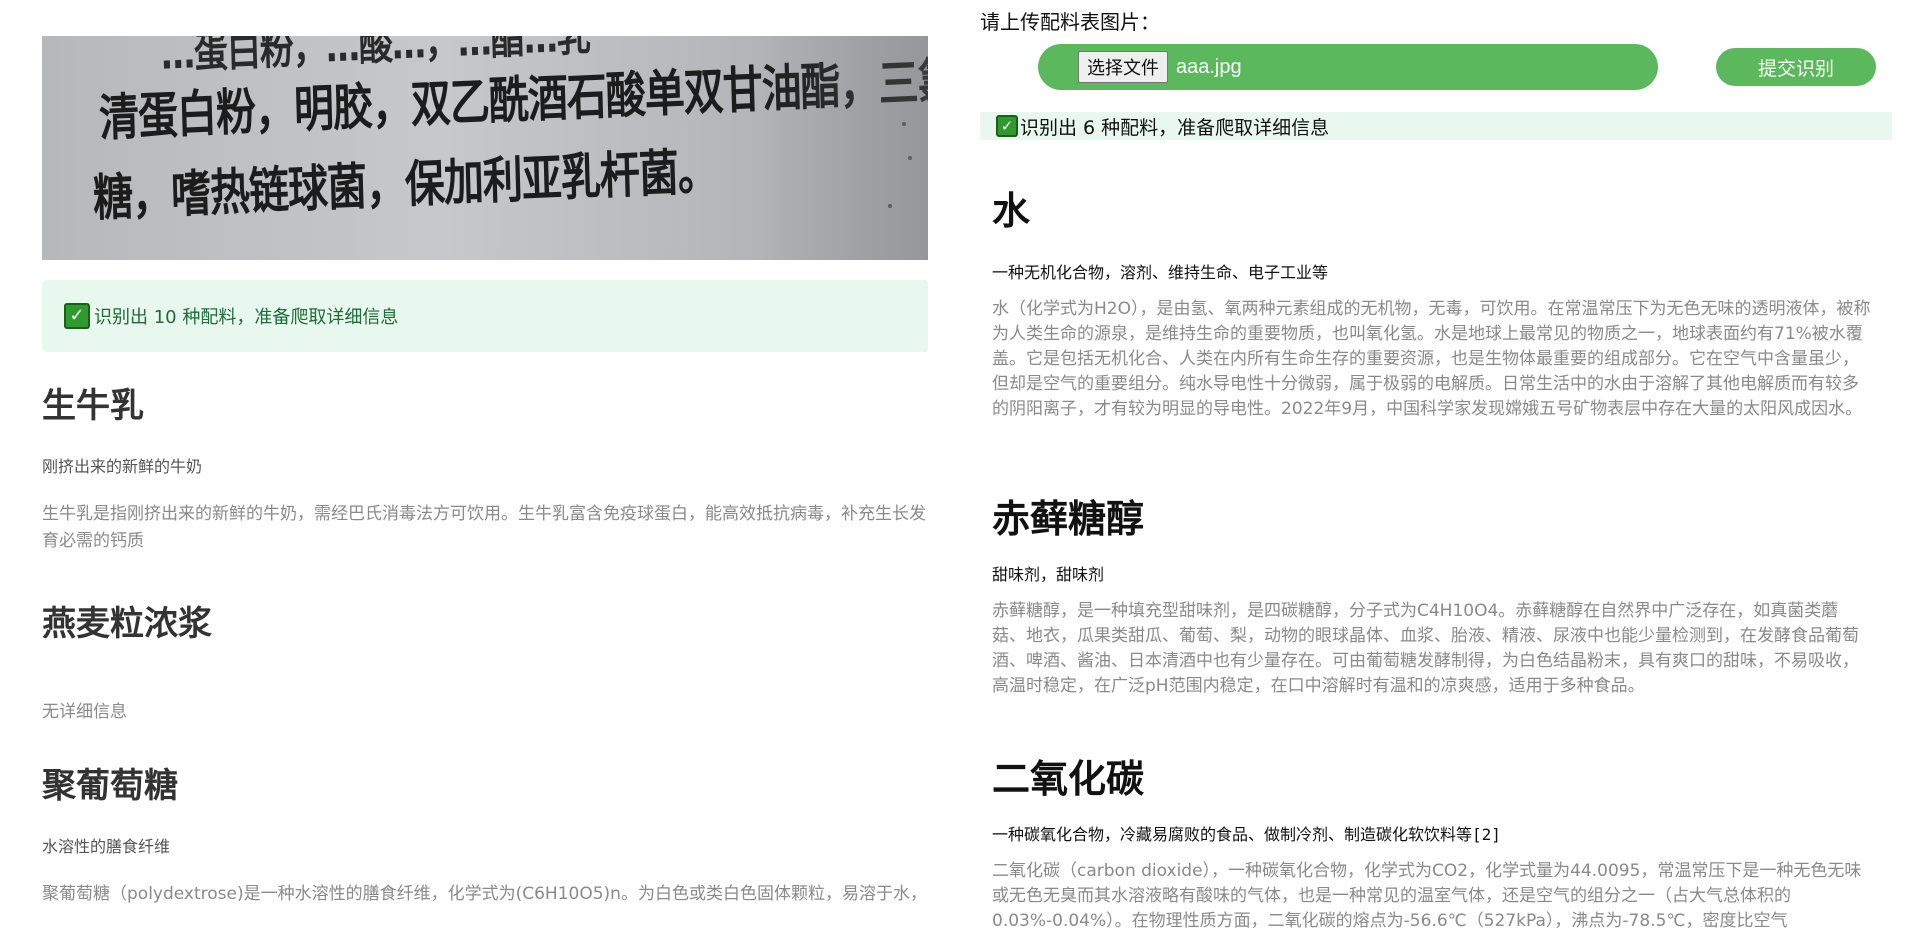 This screenshot has height=936, width=1907. Describe the element at coordinates (1068, 519) in the screenshot. I see `ingredient-name: 赤藓糖醇` at that location.